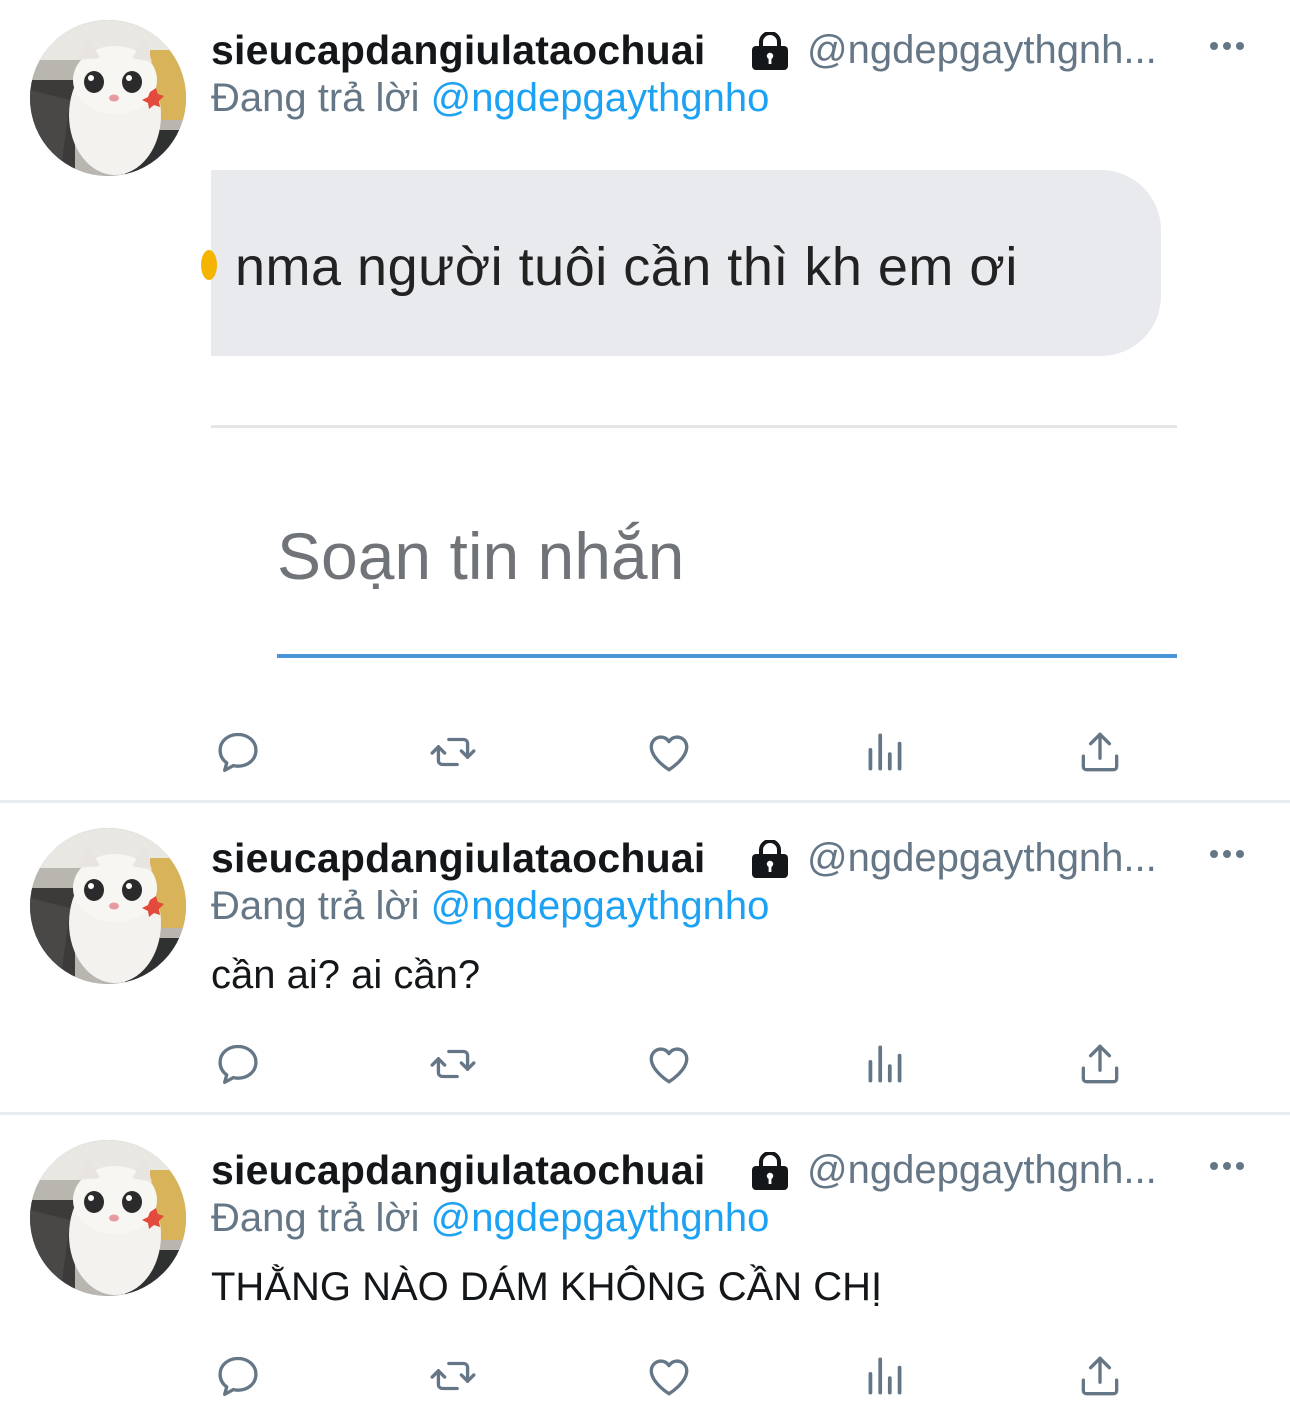 The height and width of the screenshot is (1425, 1290). Describe the element at coordinates (694, 426) in the screenshot. I see `embedded-divider` at that location.